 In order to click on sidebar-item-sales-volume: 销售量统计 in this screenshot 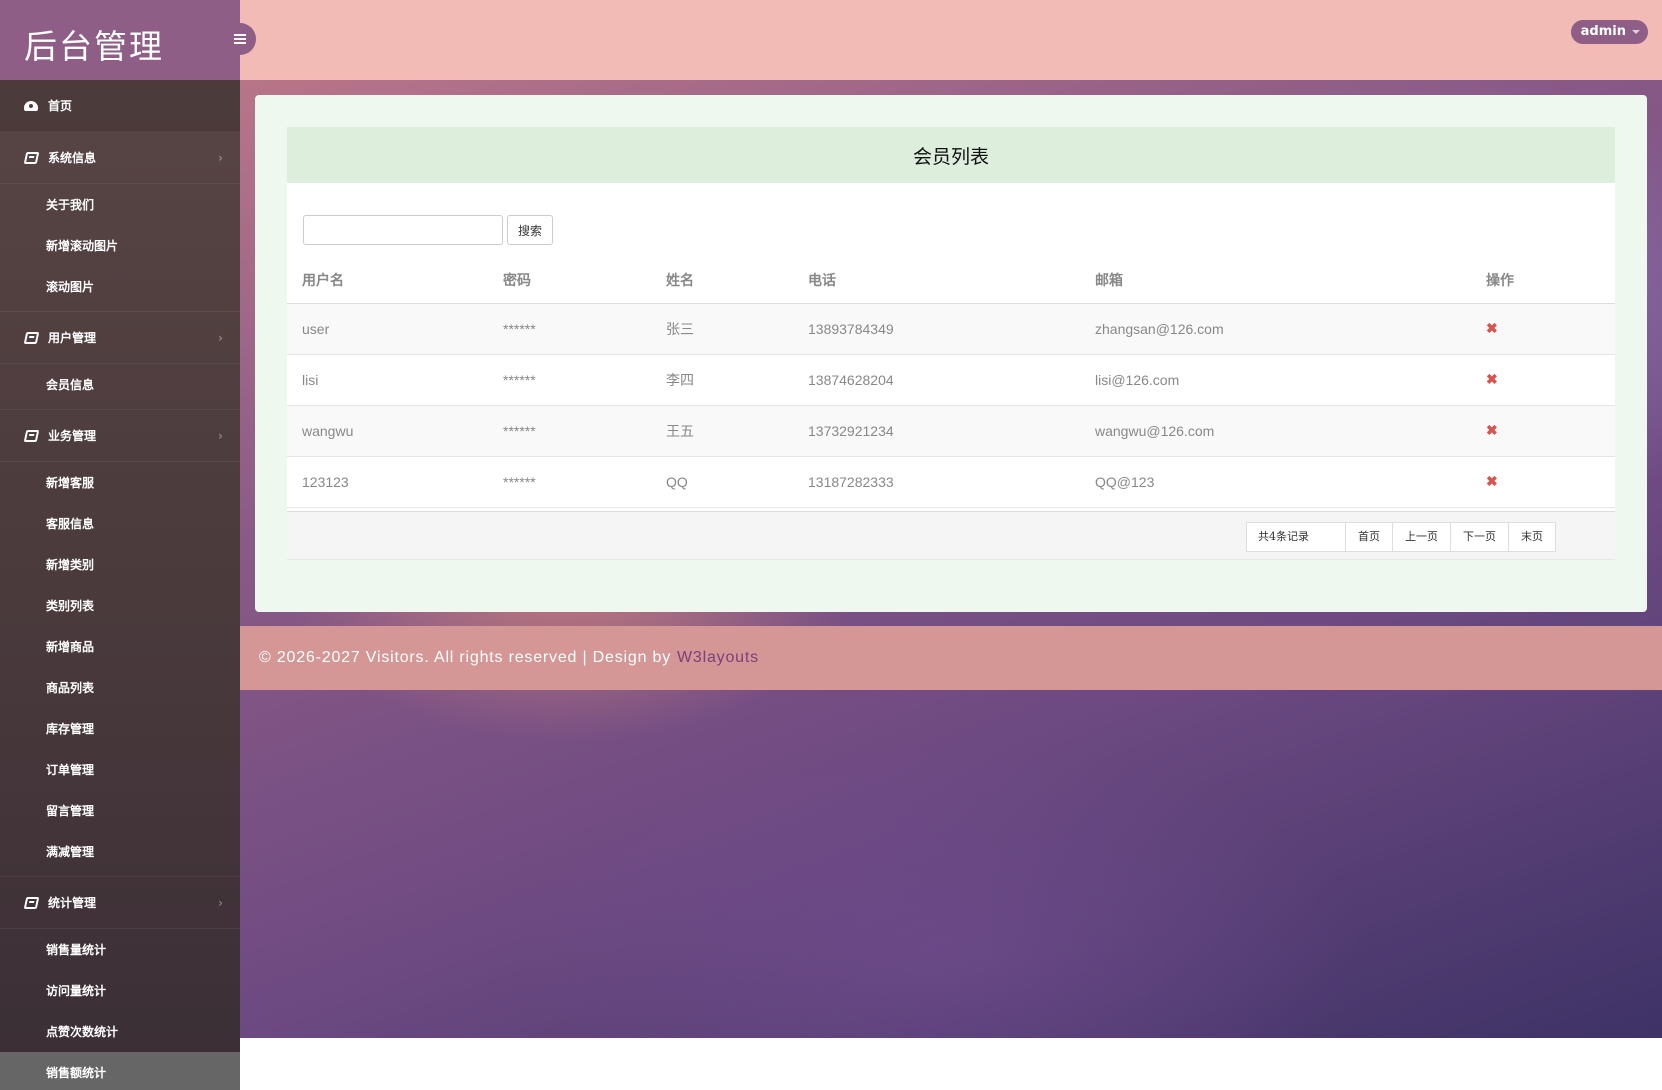, I will do `click(120, 949)`.